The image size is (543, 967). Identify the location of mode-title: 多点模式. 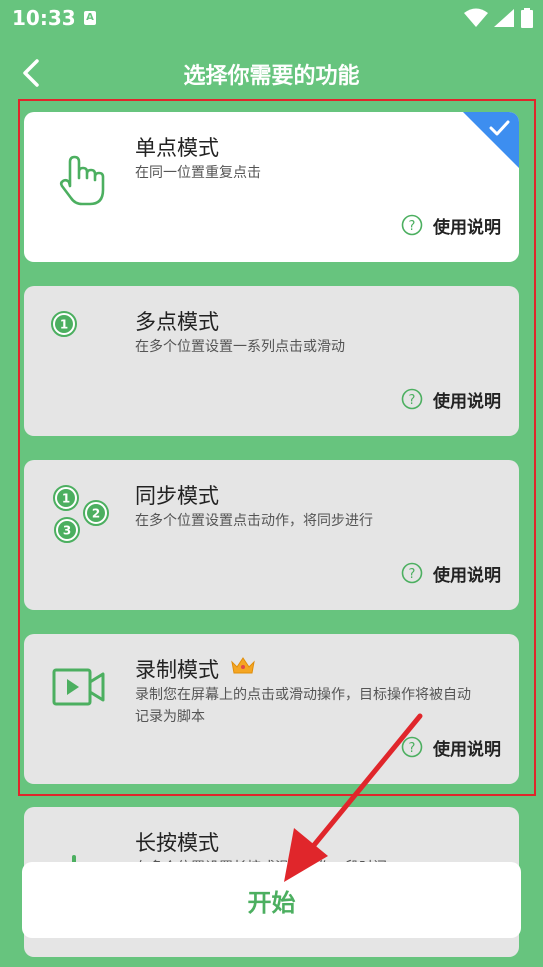
(177, 322).